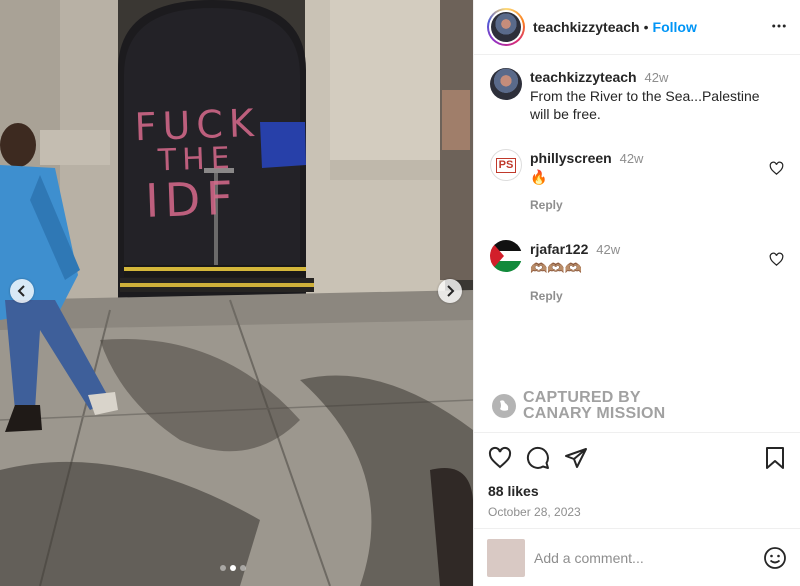 Image resolution: width=800 pixels, height=586 pixels. I want to click on action-icons-row, so click(637, 458).